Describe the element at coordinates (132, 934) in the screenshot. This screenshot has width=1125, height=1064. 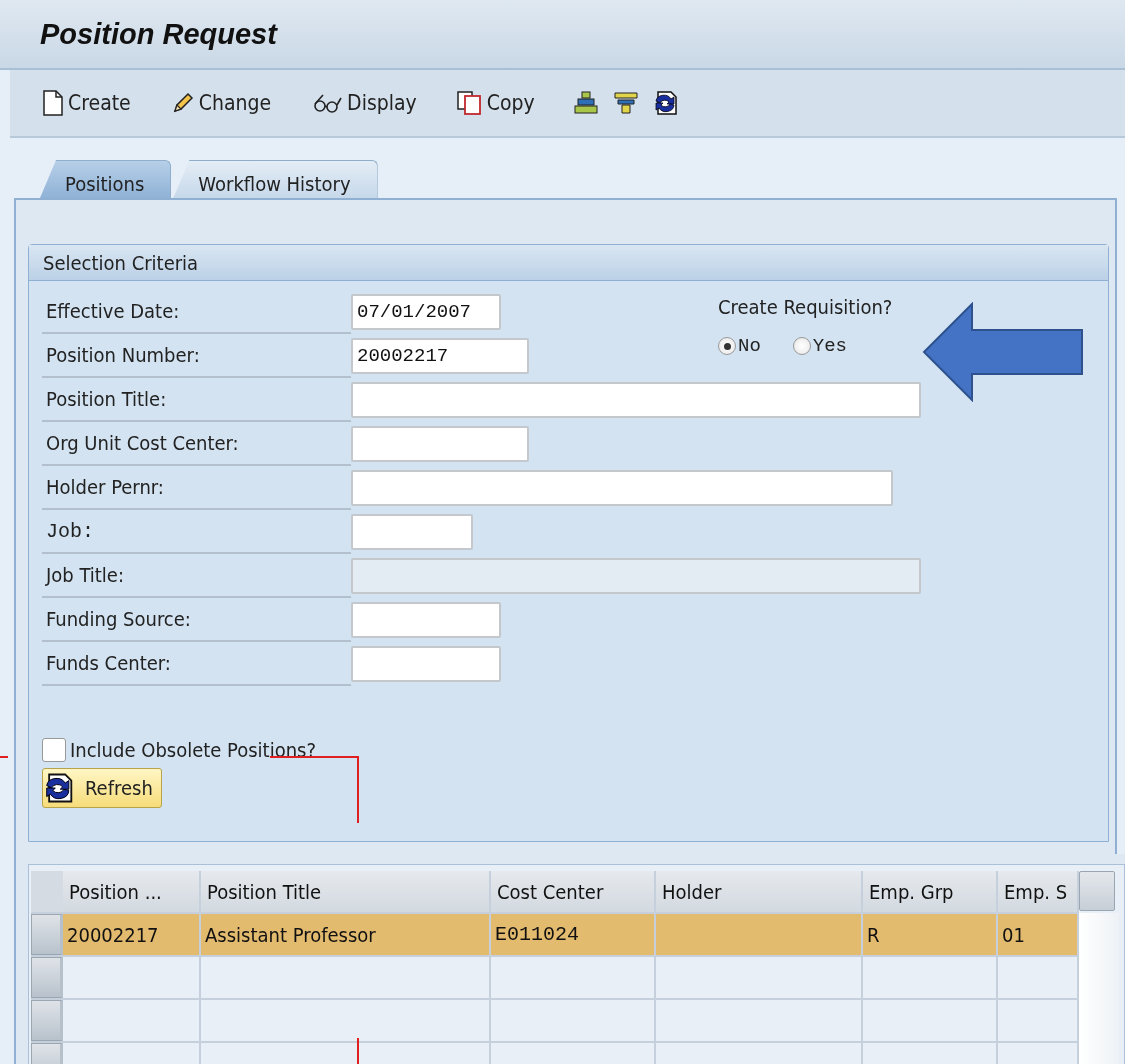
I see `table-cell: 20002217` at that location.